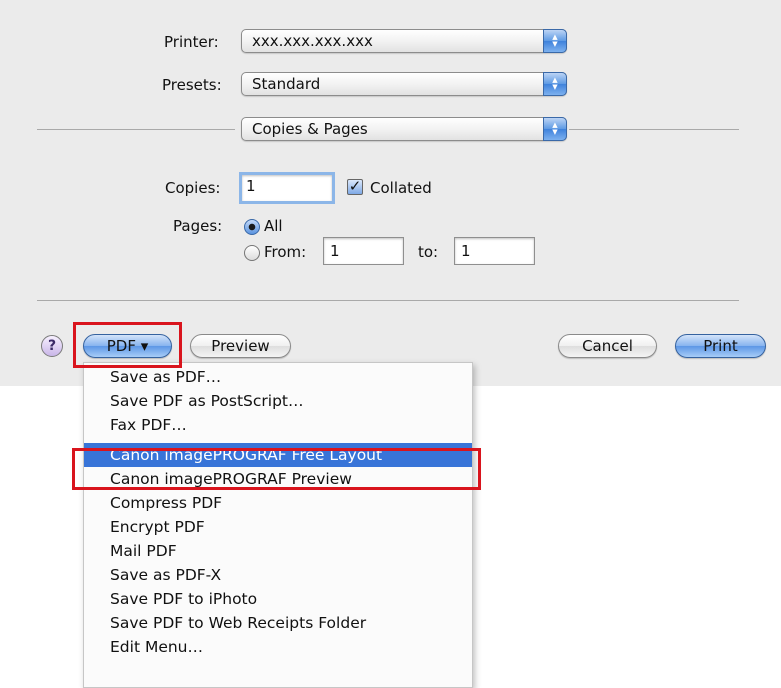  I want to click on presets-popup: Standard ▲ ▼, so click(404, 84).